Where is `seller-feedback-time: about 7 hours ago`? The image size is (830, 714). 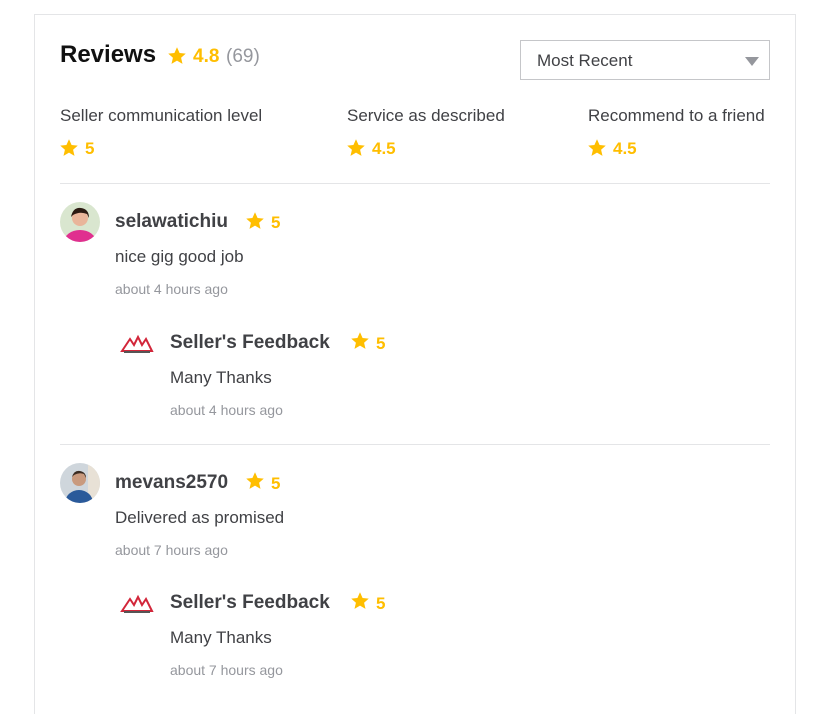 seller-feedback-time: about 7 hours ago is located at coordinates (226, 670).